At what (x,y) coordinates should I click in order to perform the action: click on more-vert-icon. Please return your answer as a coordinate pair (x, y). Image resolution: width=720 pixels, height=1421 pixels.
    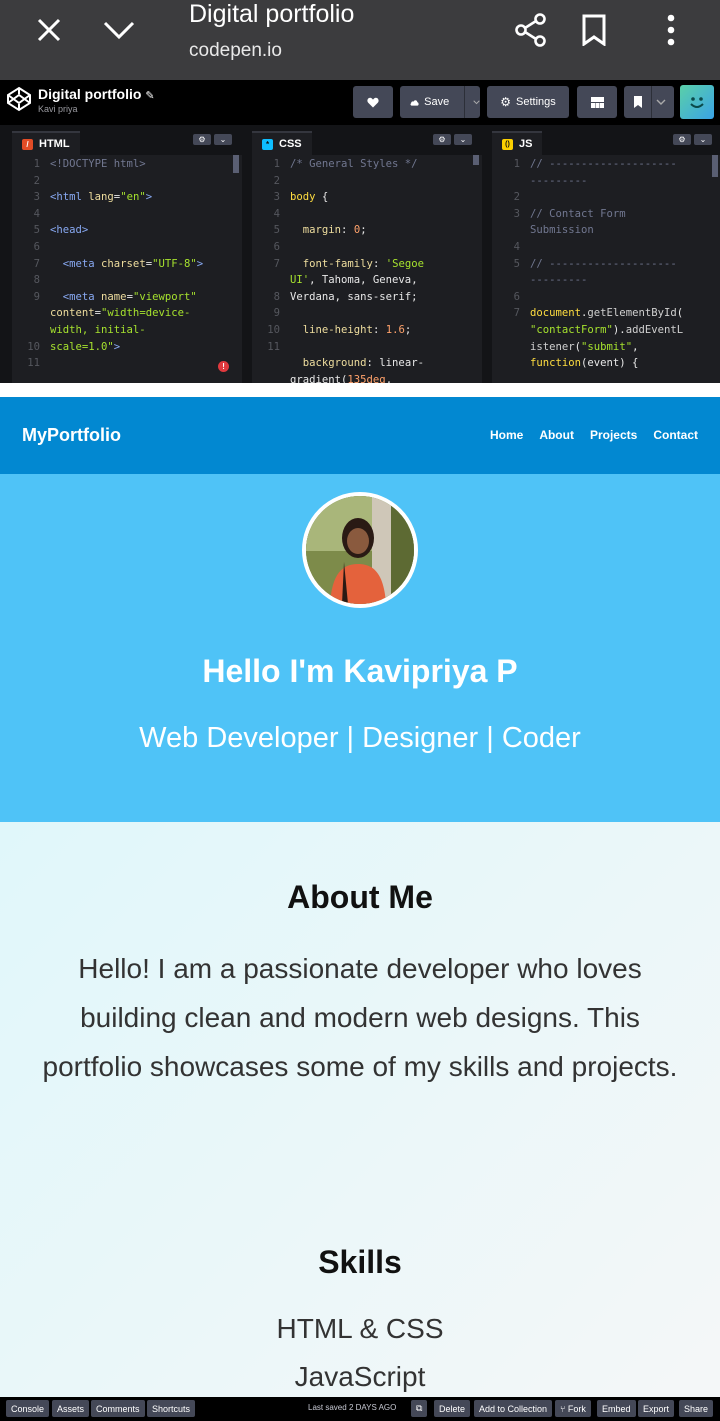
    Looking at the image, I should click on (671, 30).